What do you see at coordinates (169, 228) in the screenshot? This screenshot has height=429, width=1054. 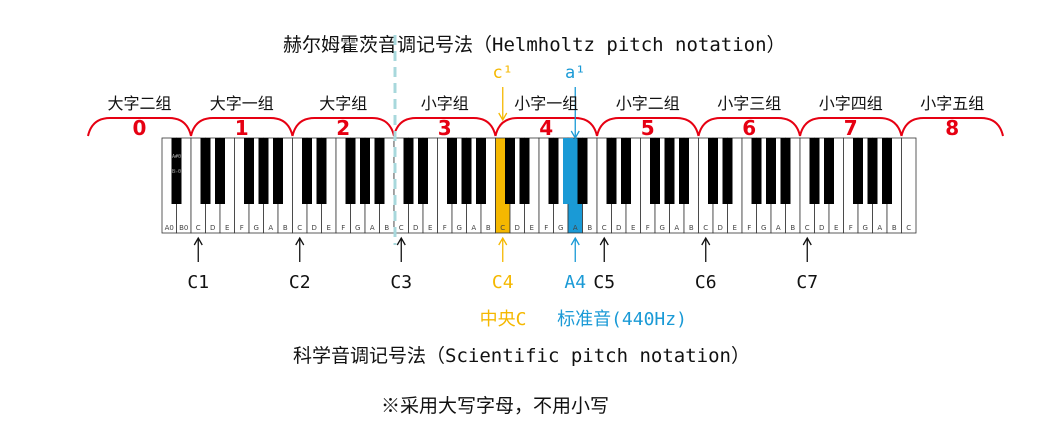 I see `white-key-label: A0` at bounding box center [169, 228].